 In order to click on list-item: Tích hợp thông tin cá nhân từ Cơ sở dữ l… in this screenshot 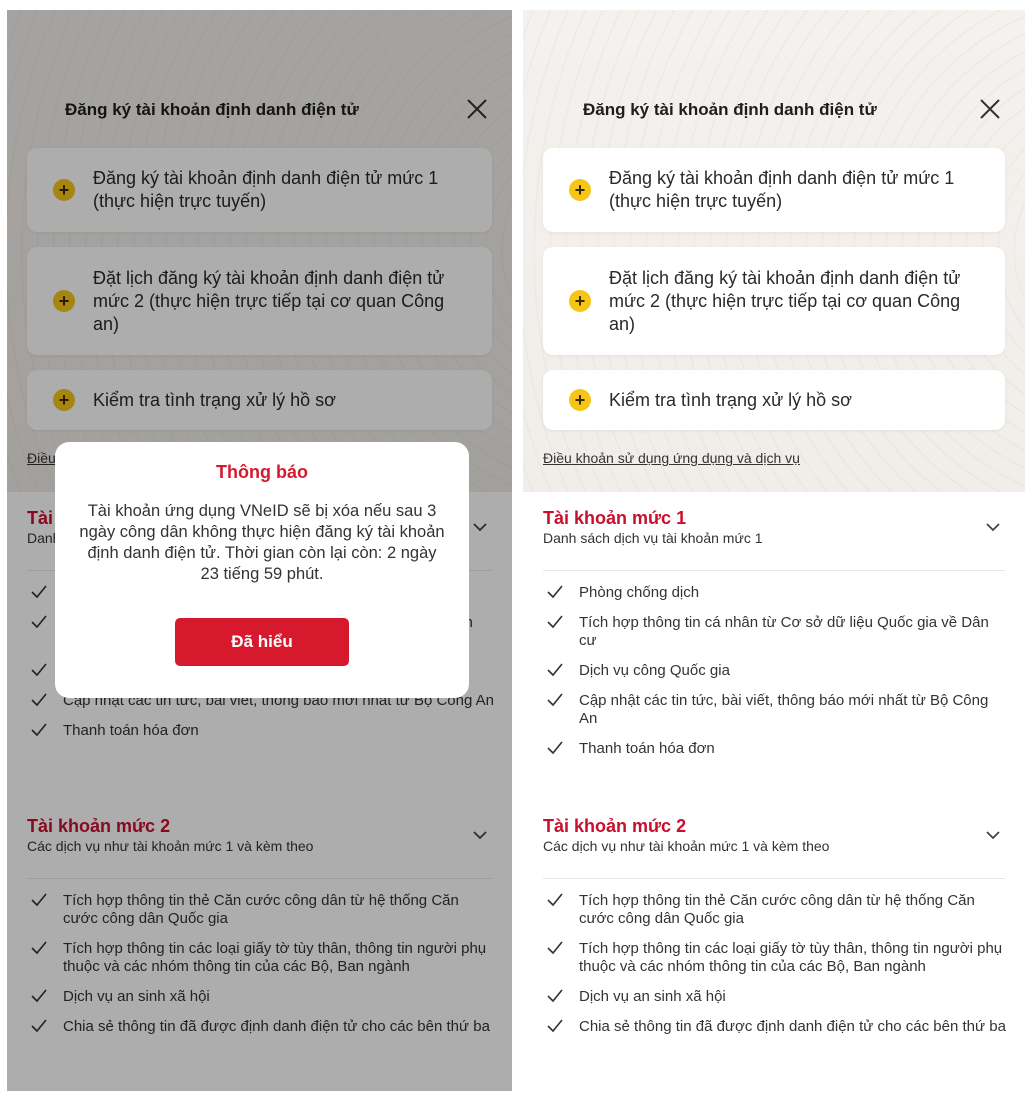, I will do `click(775, 632)`.